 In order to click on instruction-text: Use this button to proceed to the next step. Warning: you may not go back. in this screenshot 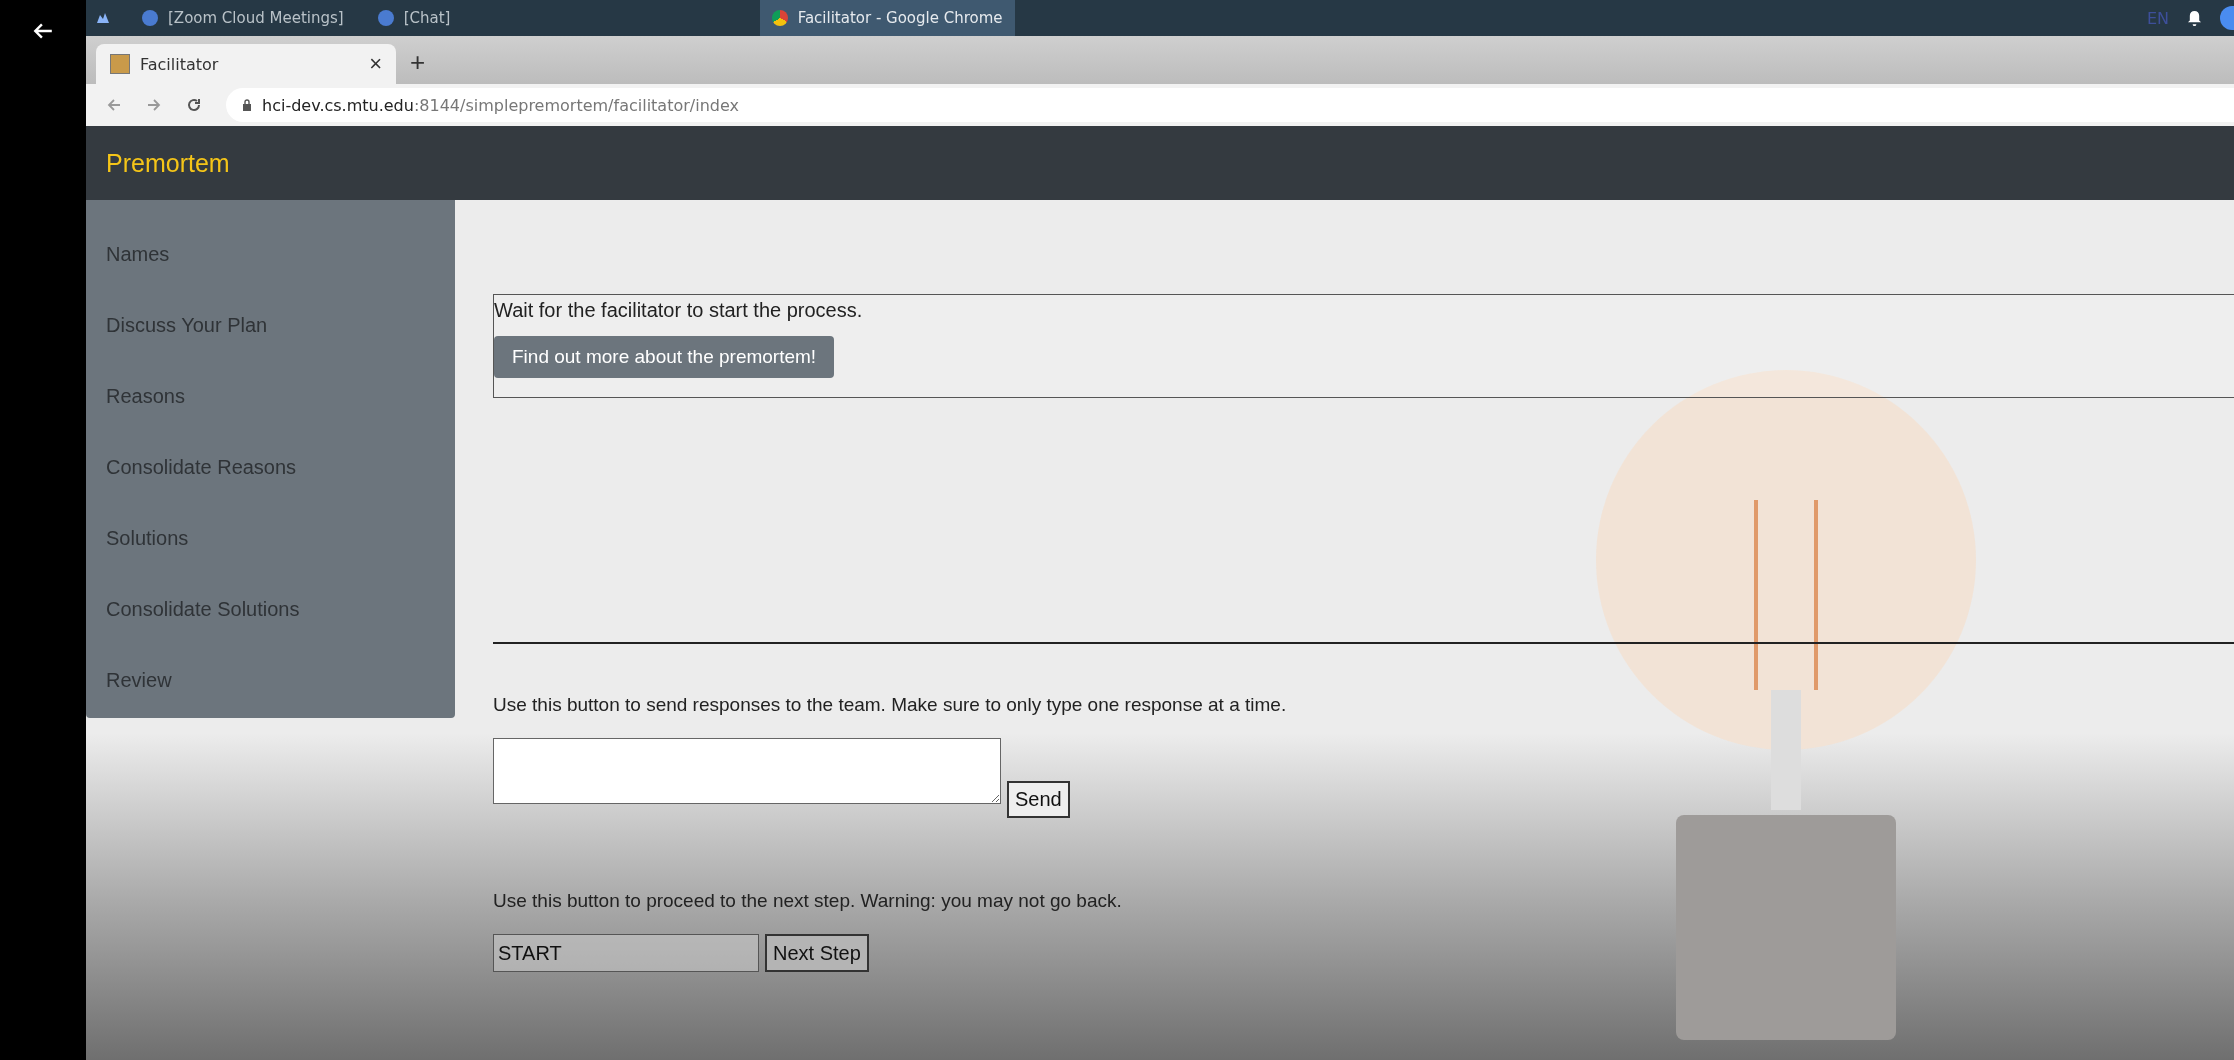, I will do `click(808, 901)`.